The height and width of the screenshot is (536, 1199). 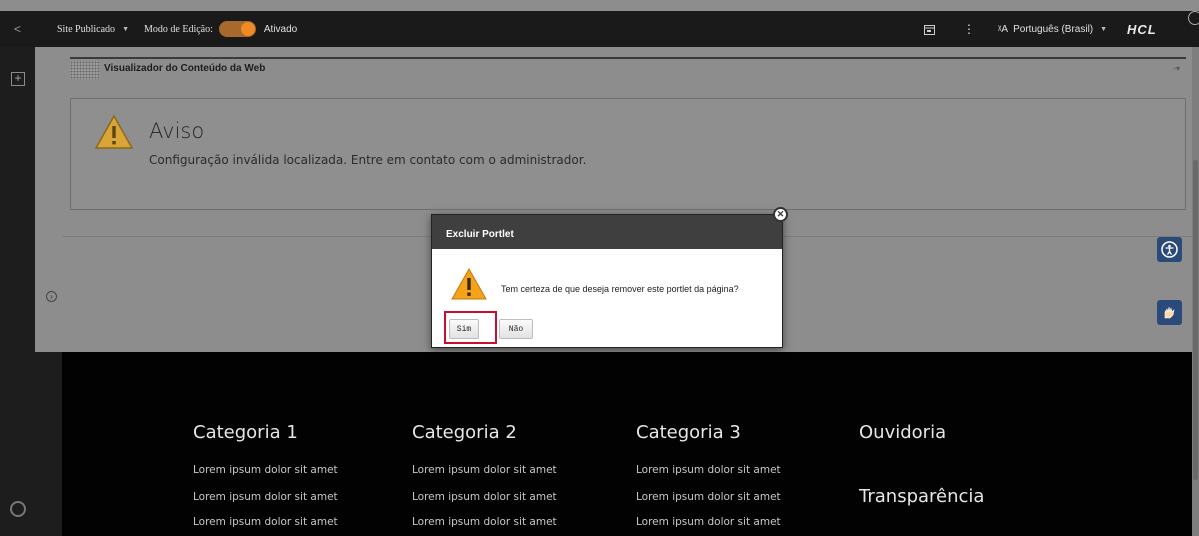 What do you see at coordinates (929, 29) in the screenshot?
I see `calendar-icon` at bounding box center [929, 29].